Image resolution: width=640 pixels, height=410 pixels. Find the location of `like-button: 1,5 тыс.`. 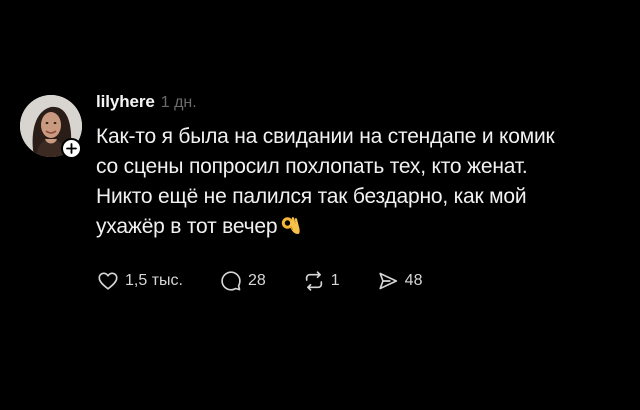

like-button: 1,5 тыс. is located at coordinates (139, 281).